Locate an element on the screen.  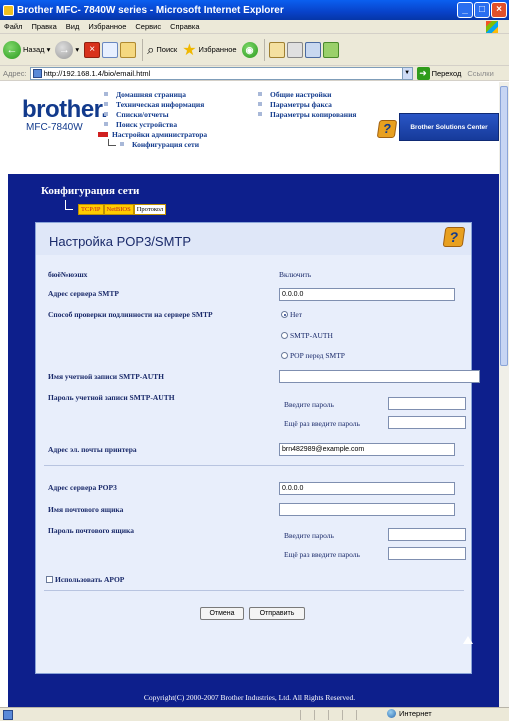
checkbox-icon is located at coordinates (49, 579).